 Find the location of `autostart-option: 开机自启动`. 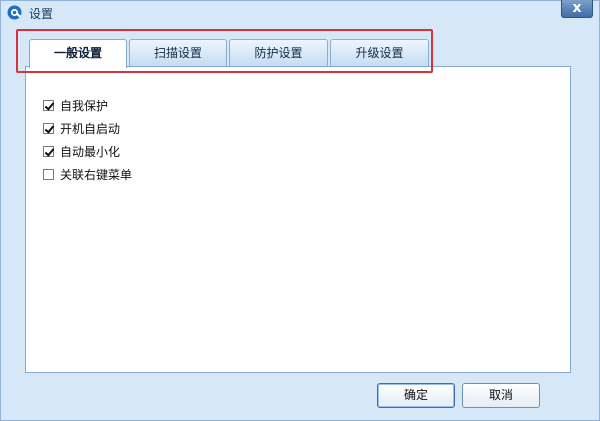

autostart-option: 开机自启动 is located at coordinates (81, 128).